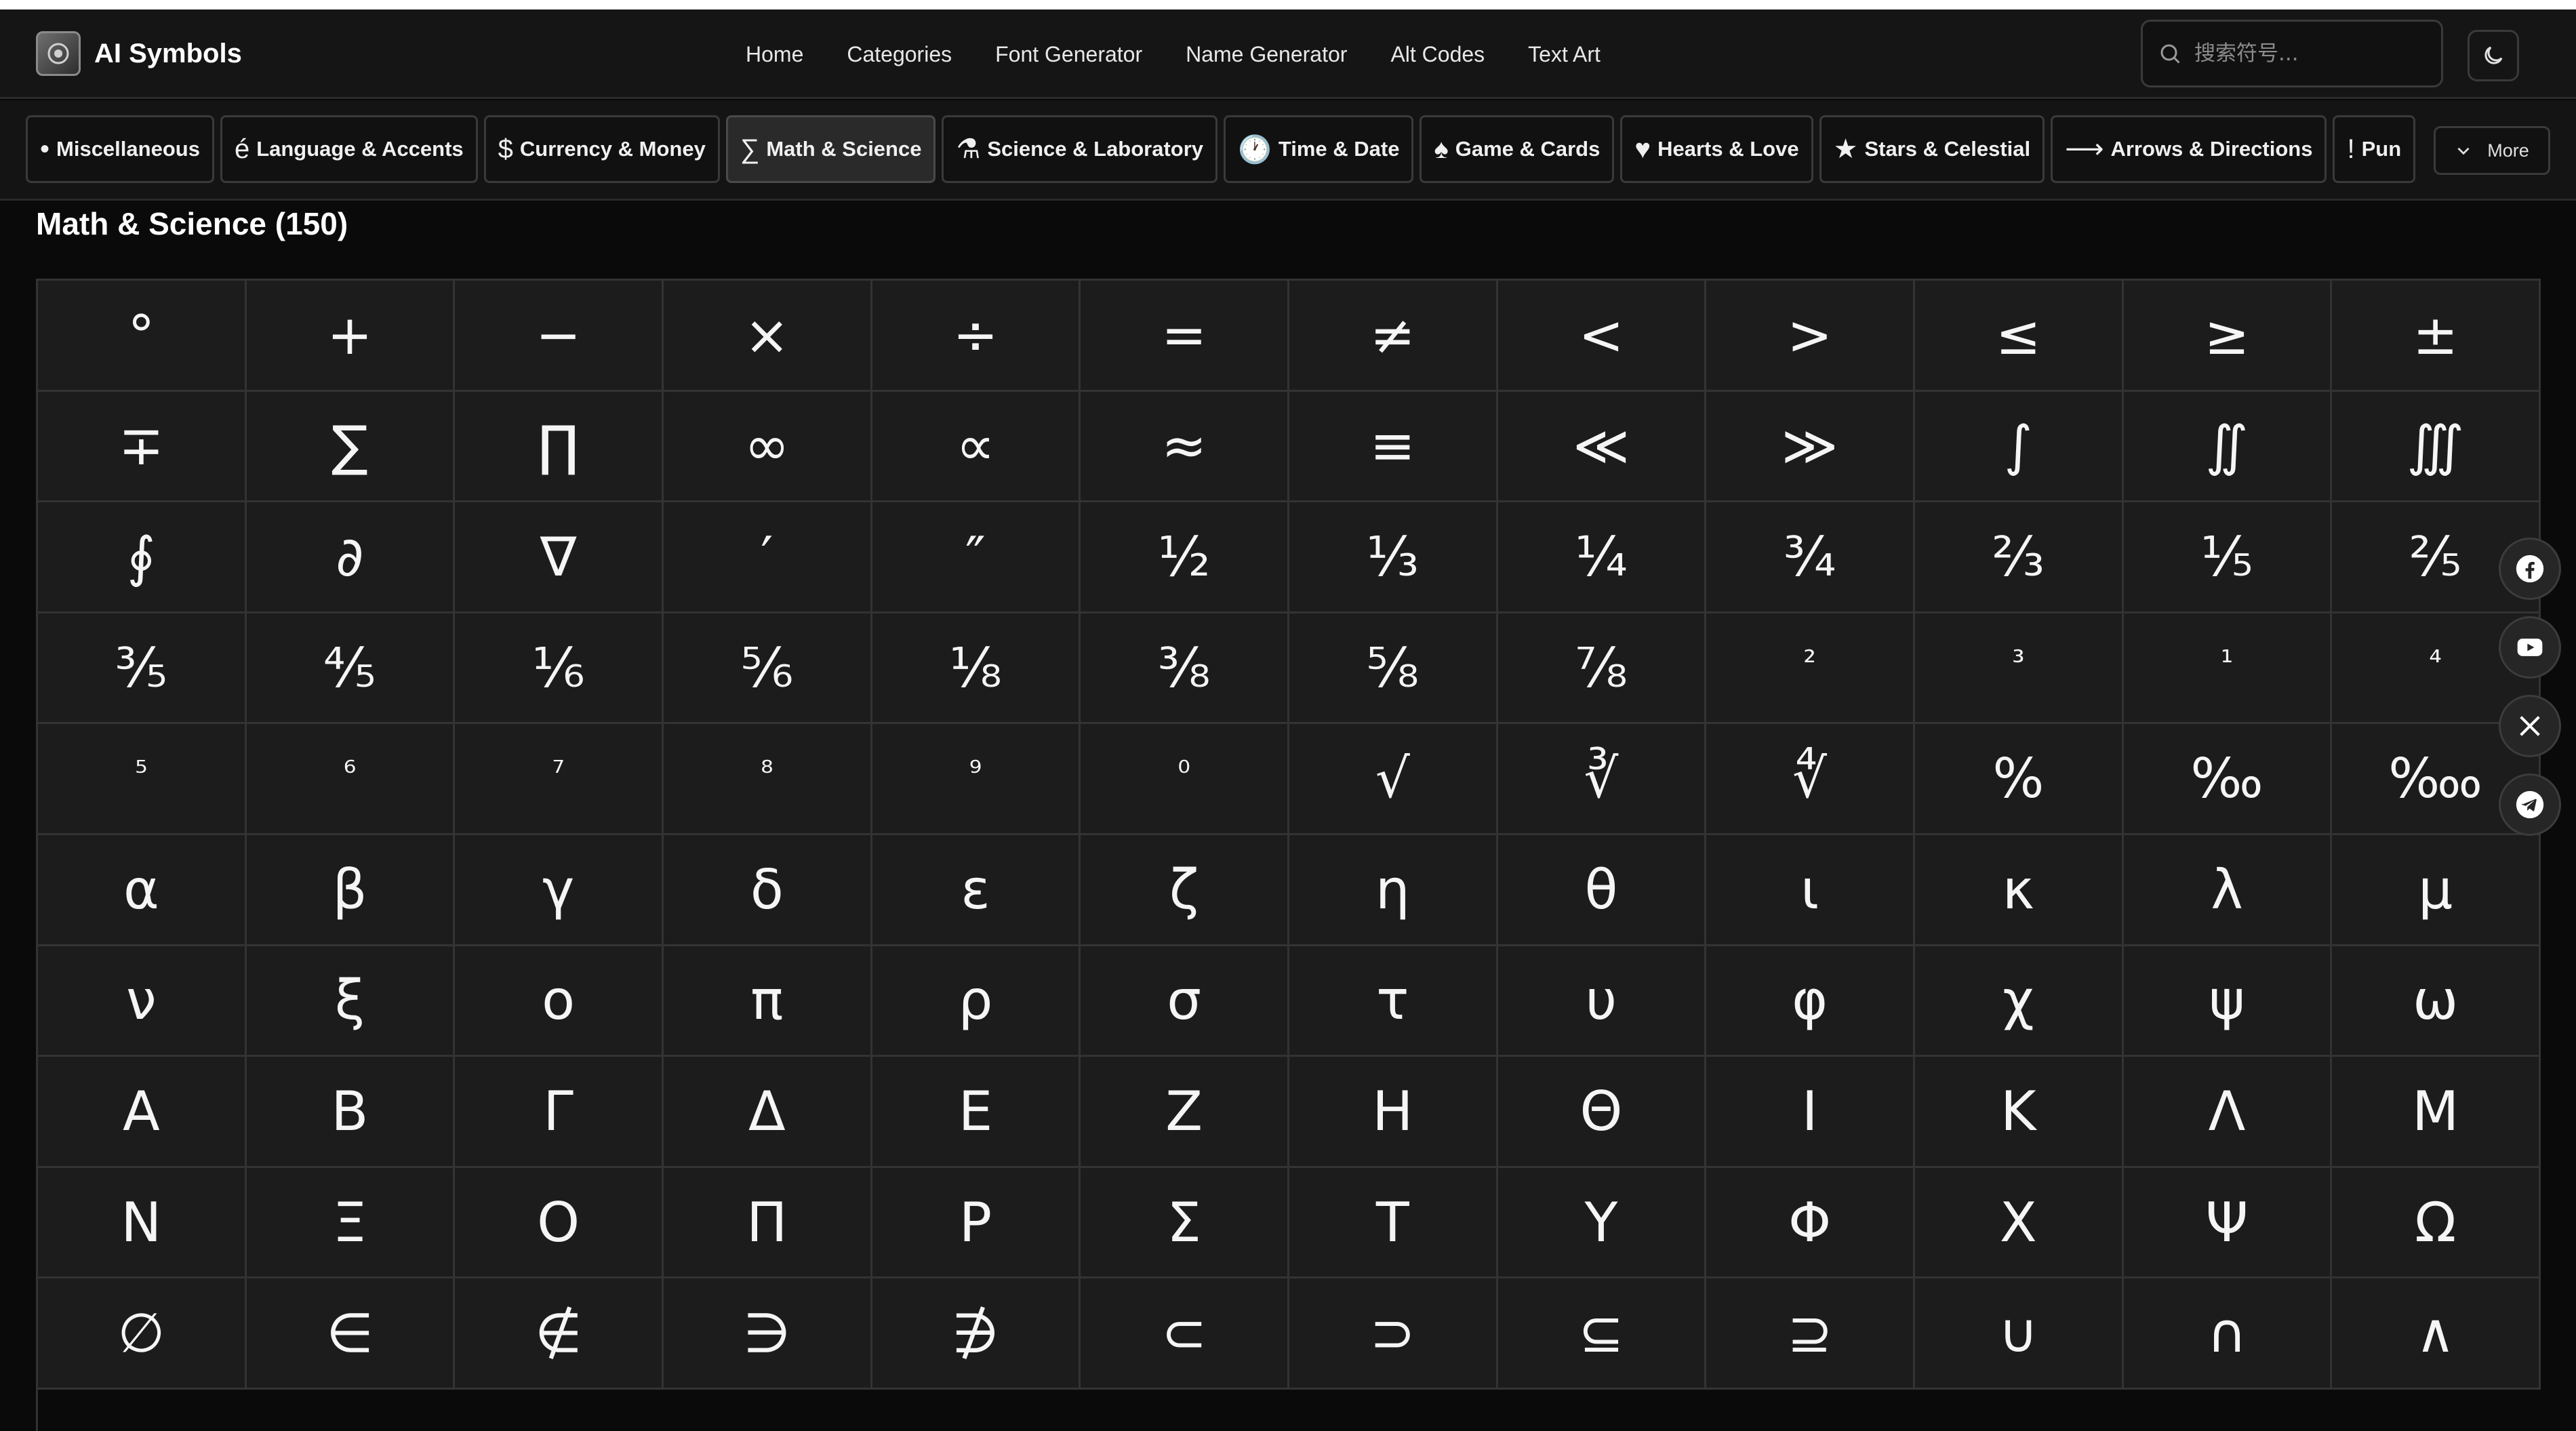 This screenshot has height=1431, width=2576. What do you see at coordinates (2228, 336) in the screenshot?
I see `symbol-cell: ≥` at bounding box center [2228, 336].